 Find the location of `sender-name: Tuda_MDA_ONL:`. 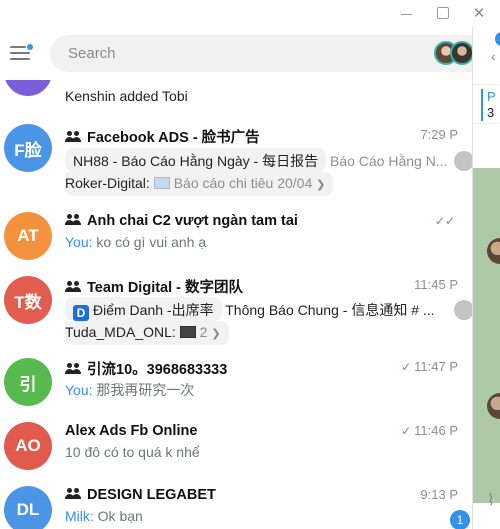

sender-name: Tuda_MDA_ONL: is located at coordinates (120, 332).